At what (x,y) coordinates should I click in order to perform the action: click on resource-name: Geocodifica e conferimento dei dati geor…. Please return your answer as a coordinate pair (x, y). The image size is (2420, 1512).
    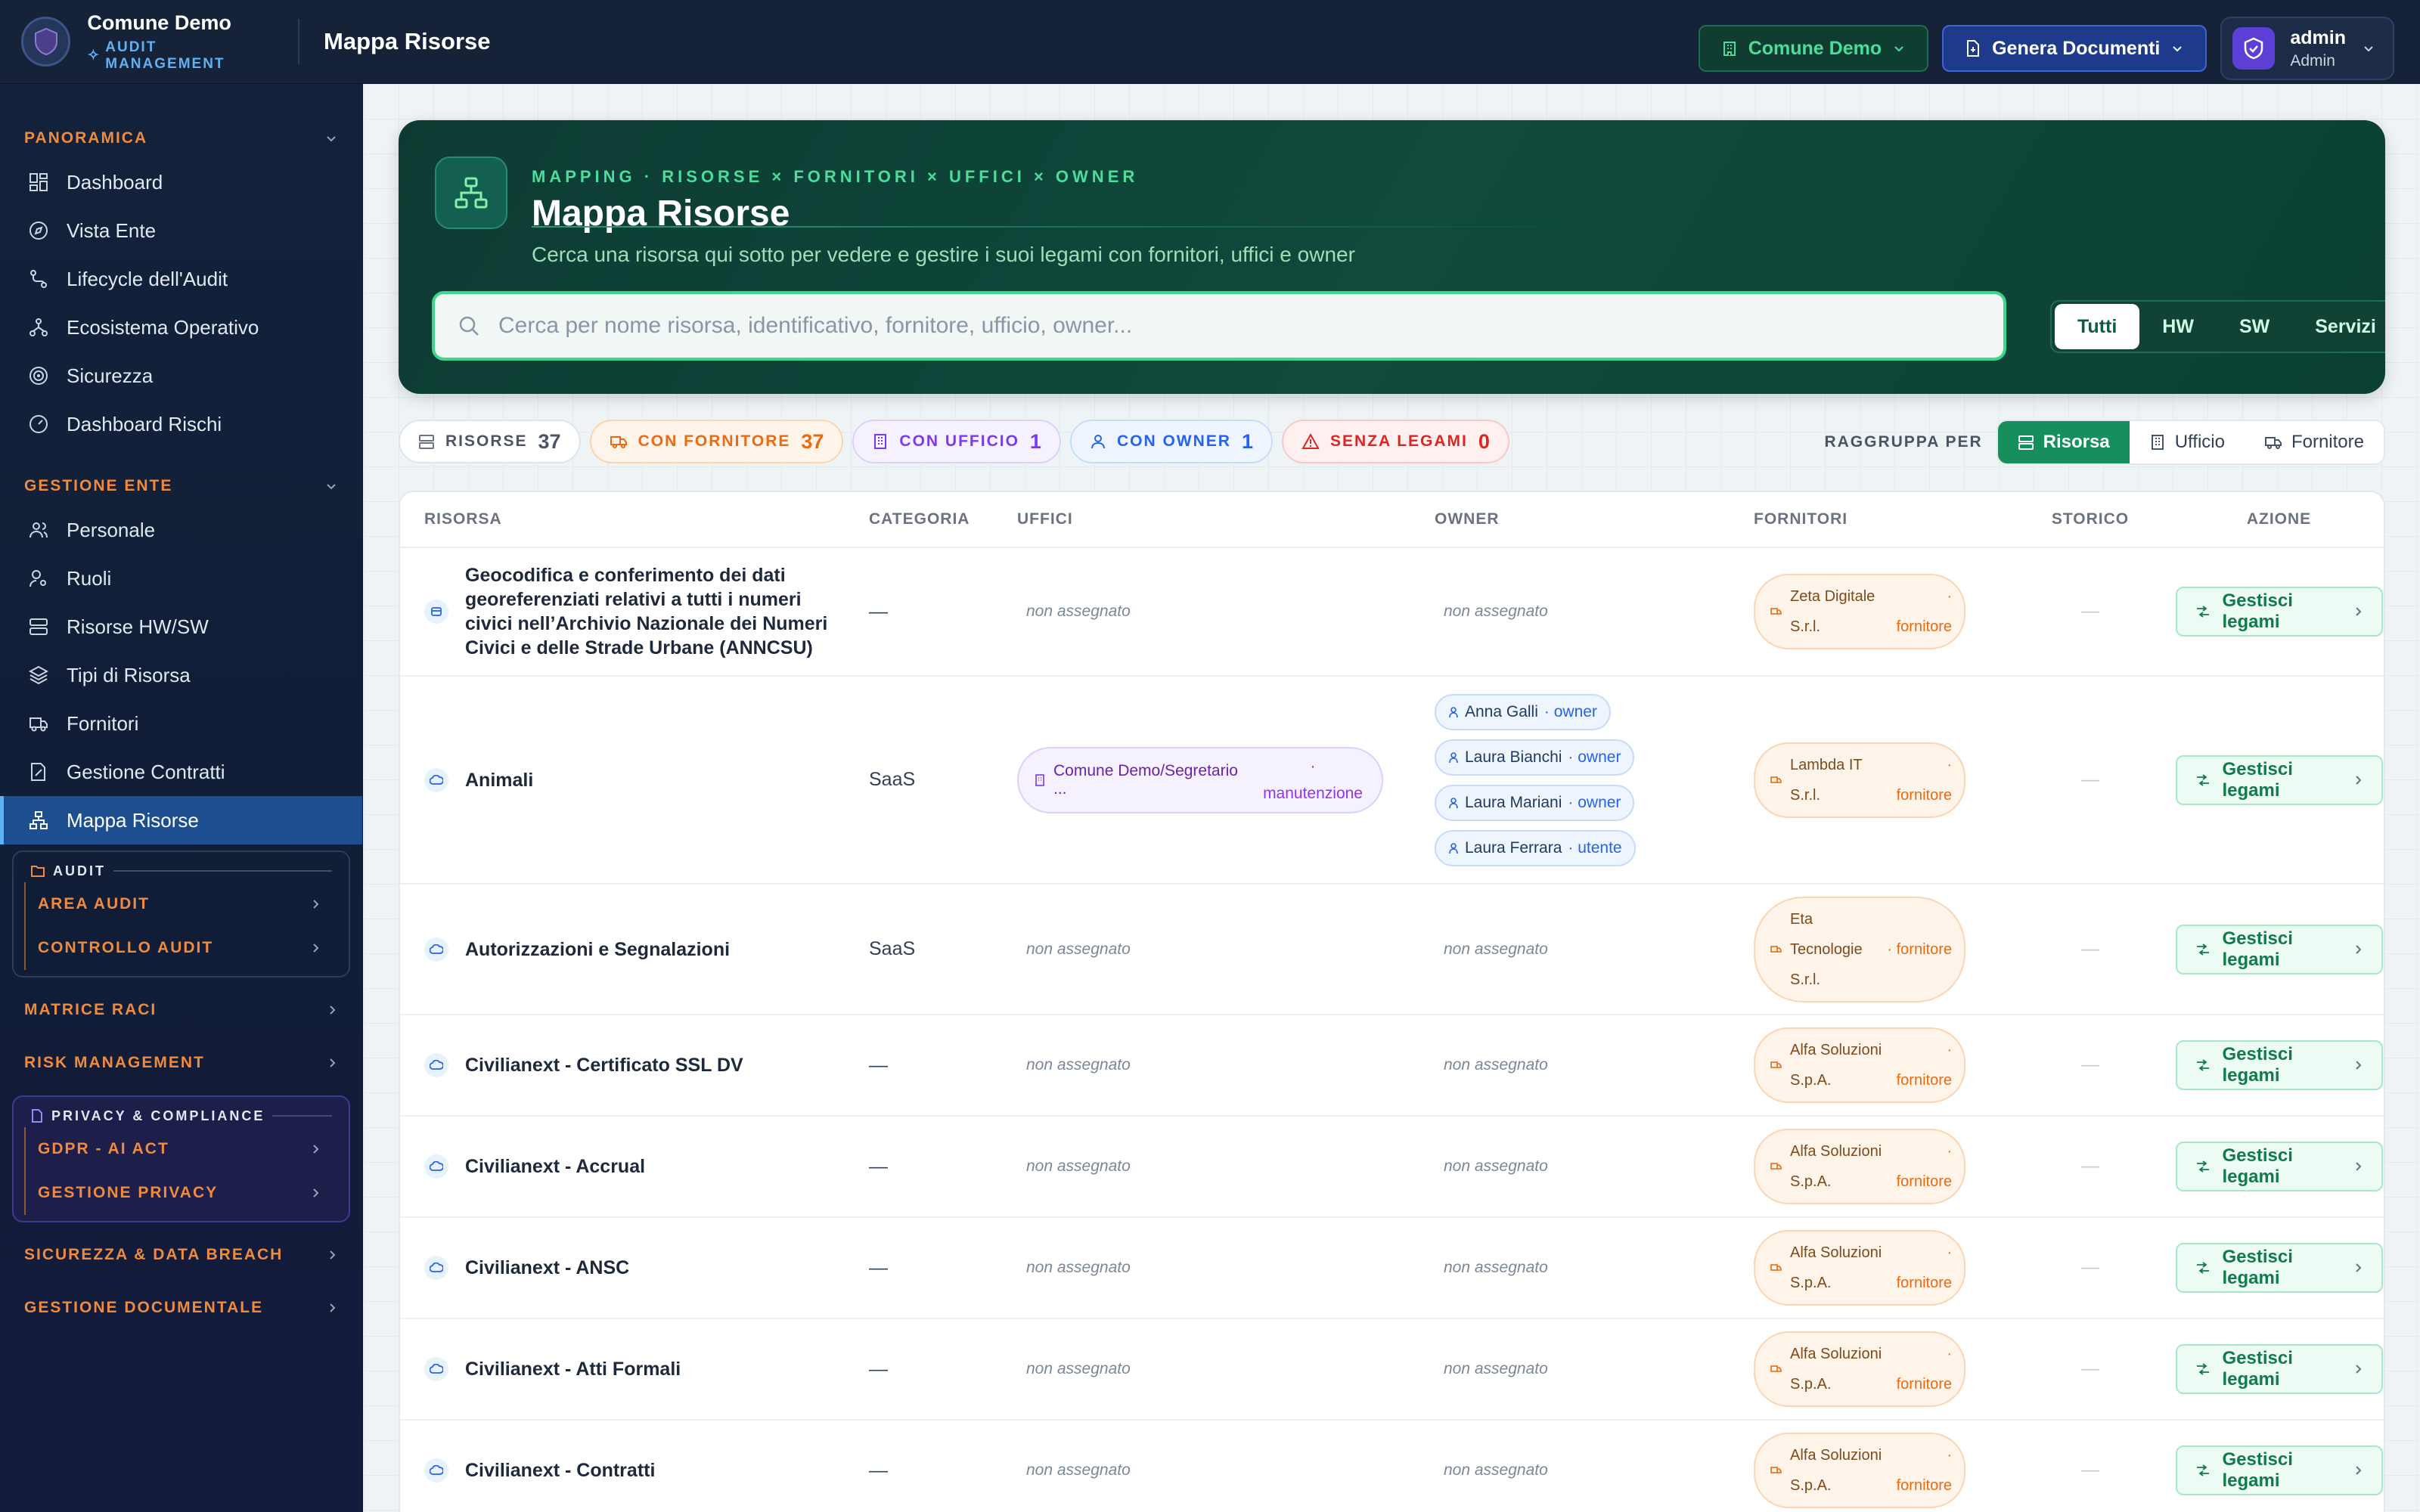
    Looking at the image, I should click on (646, 611).